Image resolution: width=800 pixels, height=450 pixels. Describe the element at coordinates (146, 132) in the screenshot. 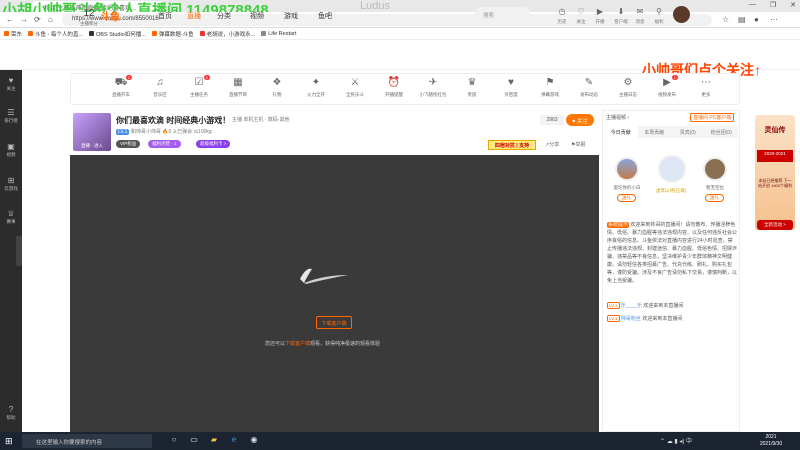

I see `owner-name: 和帅哥小帅哥` at that location.